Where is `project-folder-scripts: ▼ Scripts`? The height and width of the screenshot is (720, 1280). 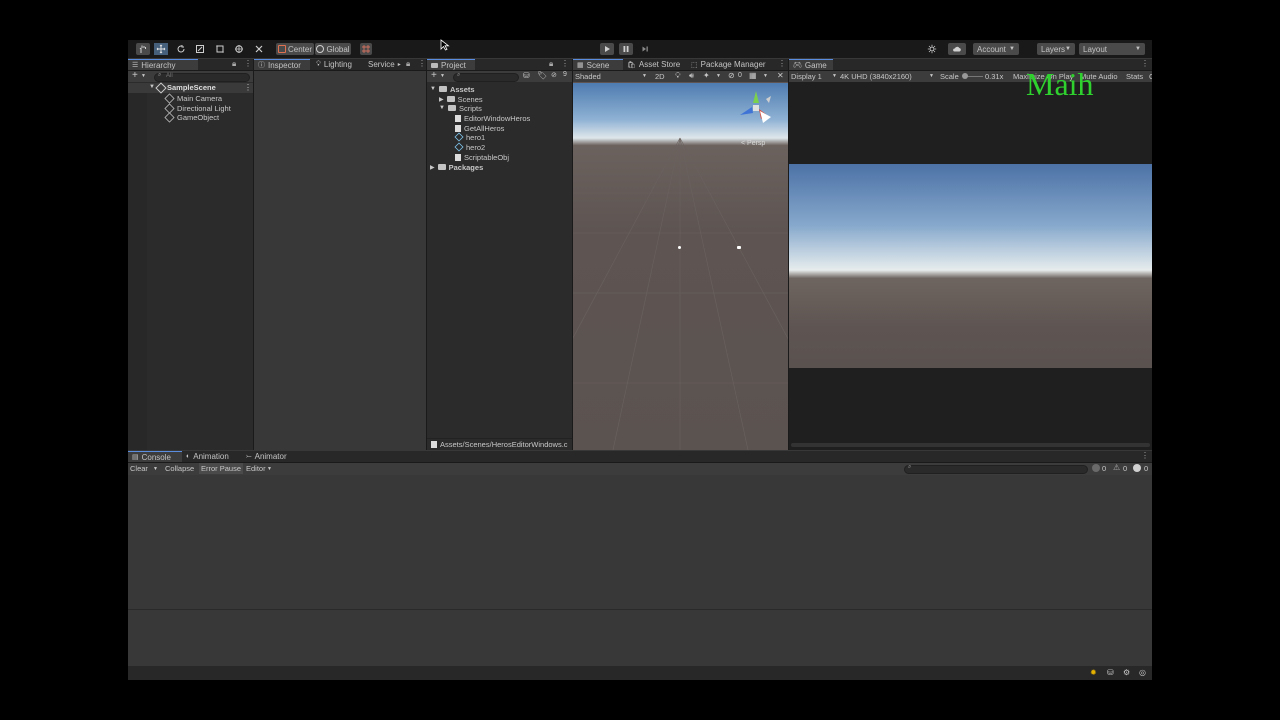 project-folder-scripts: ▼ Scripts is located at coordinates (460, 108).